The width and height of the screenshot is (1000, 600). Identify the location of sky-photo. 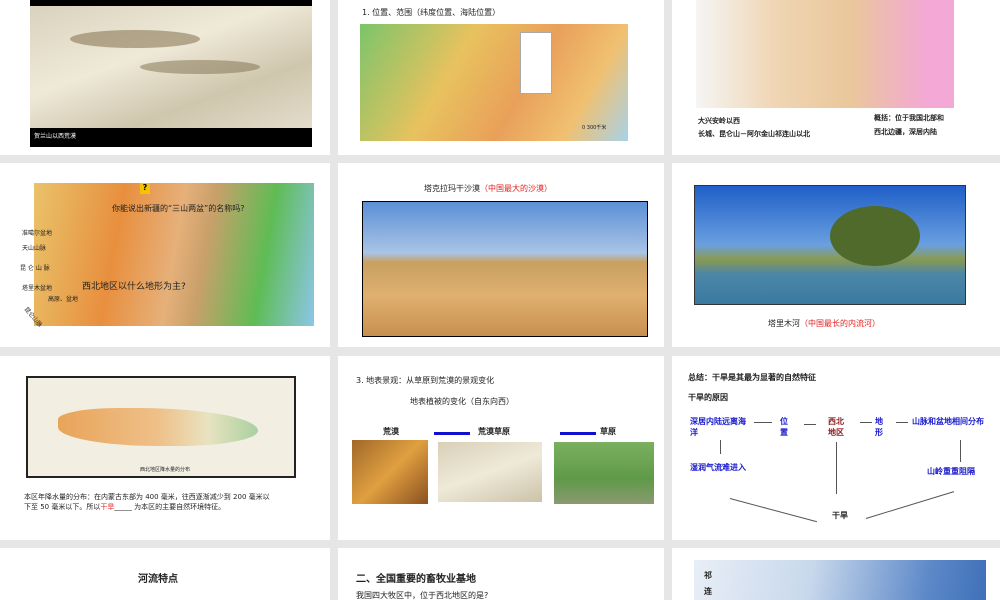
(840, 580).